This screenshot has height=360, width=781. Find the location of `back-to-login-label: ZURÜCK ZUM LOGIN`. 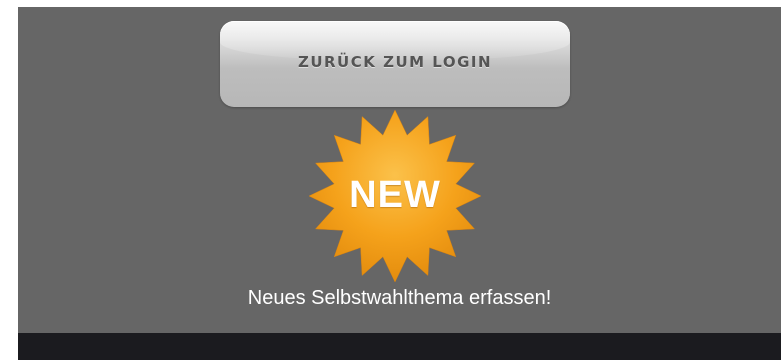

back-to-login-label: ZURÜCK ZUM LOGIN is located at coordinates (395, 61).